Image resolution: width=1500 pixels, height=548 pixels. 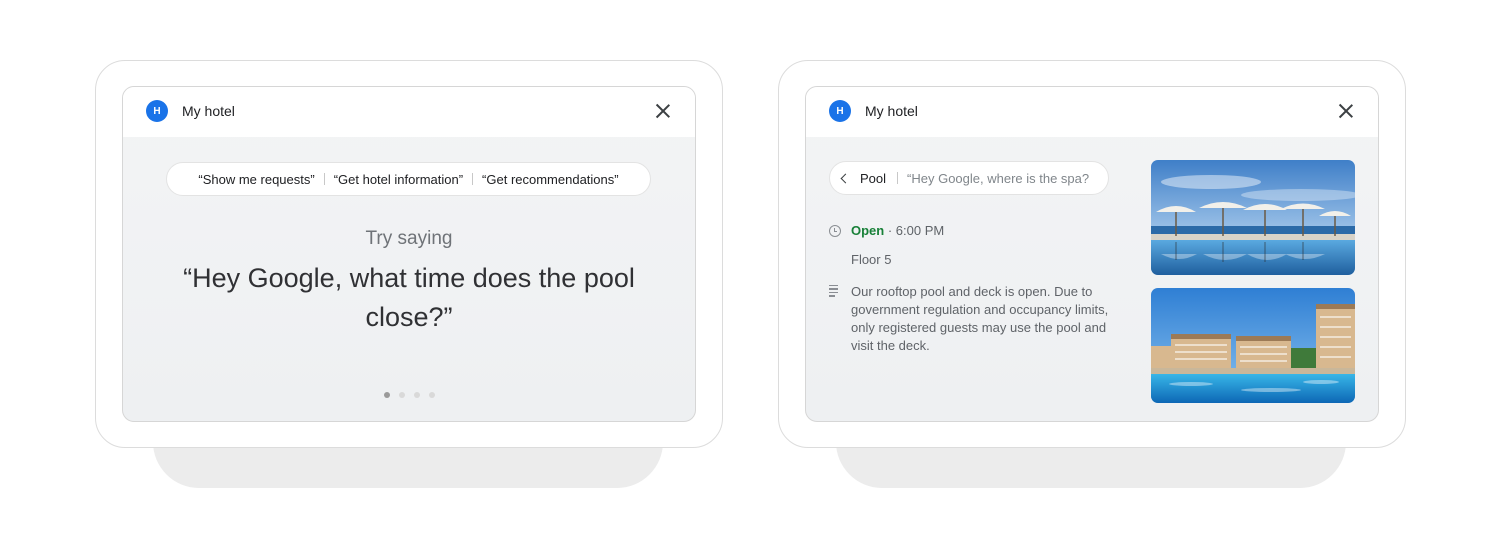 What do you see at coordinates (835, 231) in the screenshot?
I see `clock-icon` at bounding box center [835, 231].